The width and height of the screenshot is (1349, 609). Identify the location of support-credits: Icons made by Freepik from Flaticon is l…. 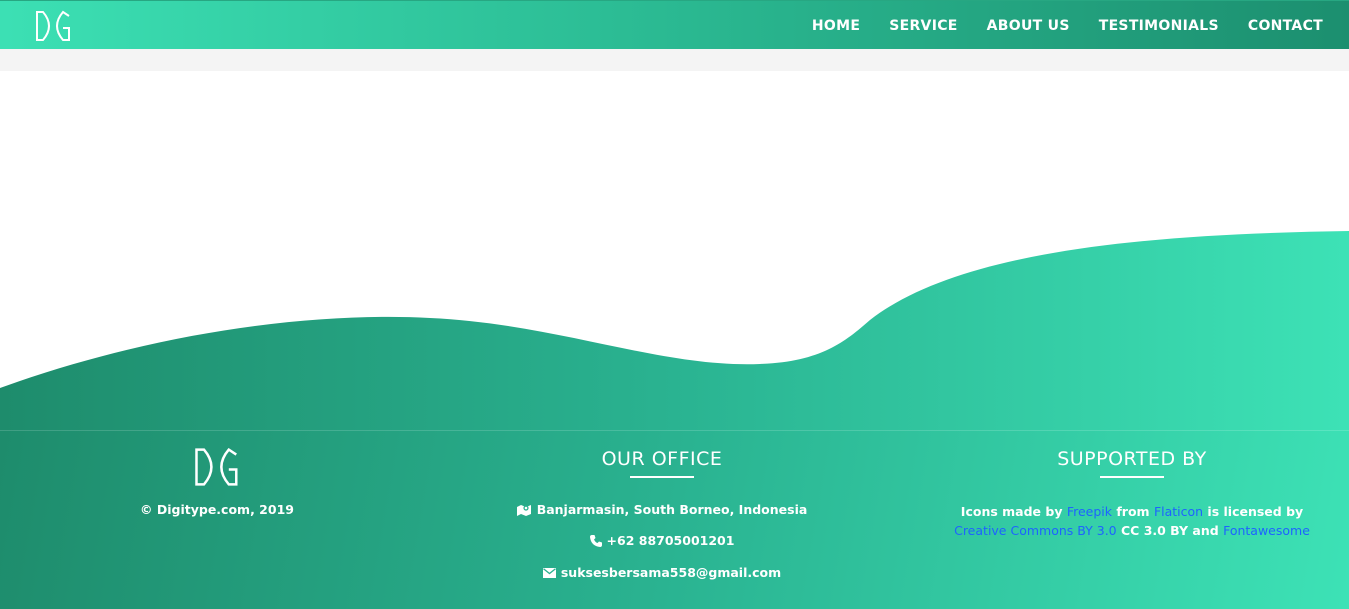
(1132, 521).